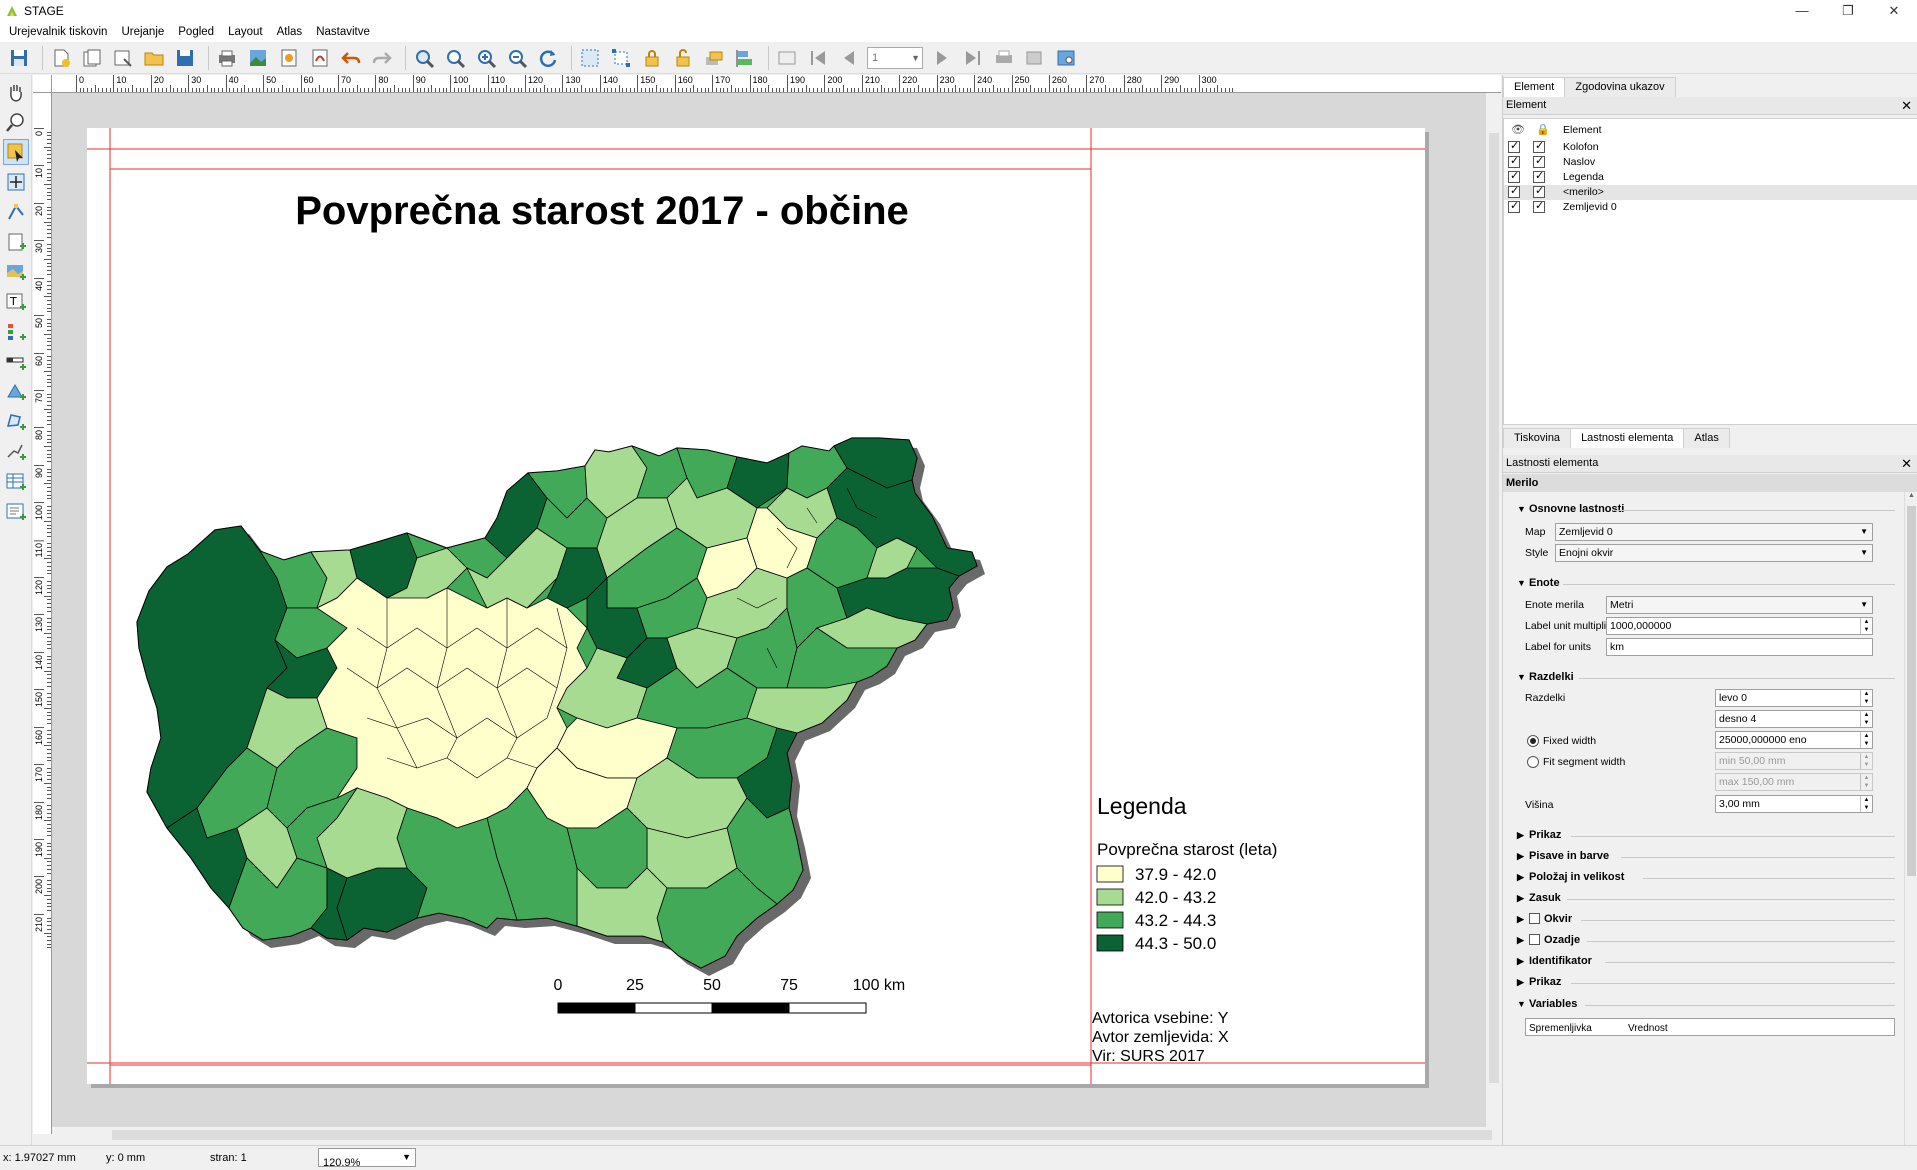  What do you see at coordinates (621, 58) in the screenshot?
I see `resize-items-button` at bounding box center [621, 58].